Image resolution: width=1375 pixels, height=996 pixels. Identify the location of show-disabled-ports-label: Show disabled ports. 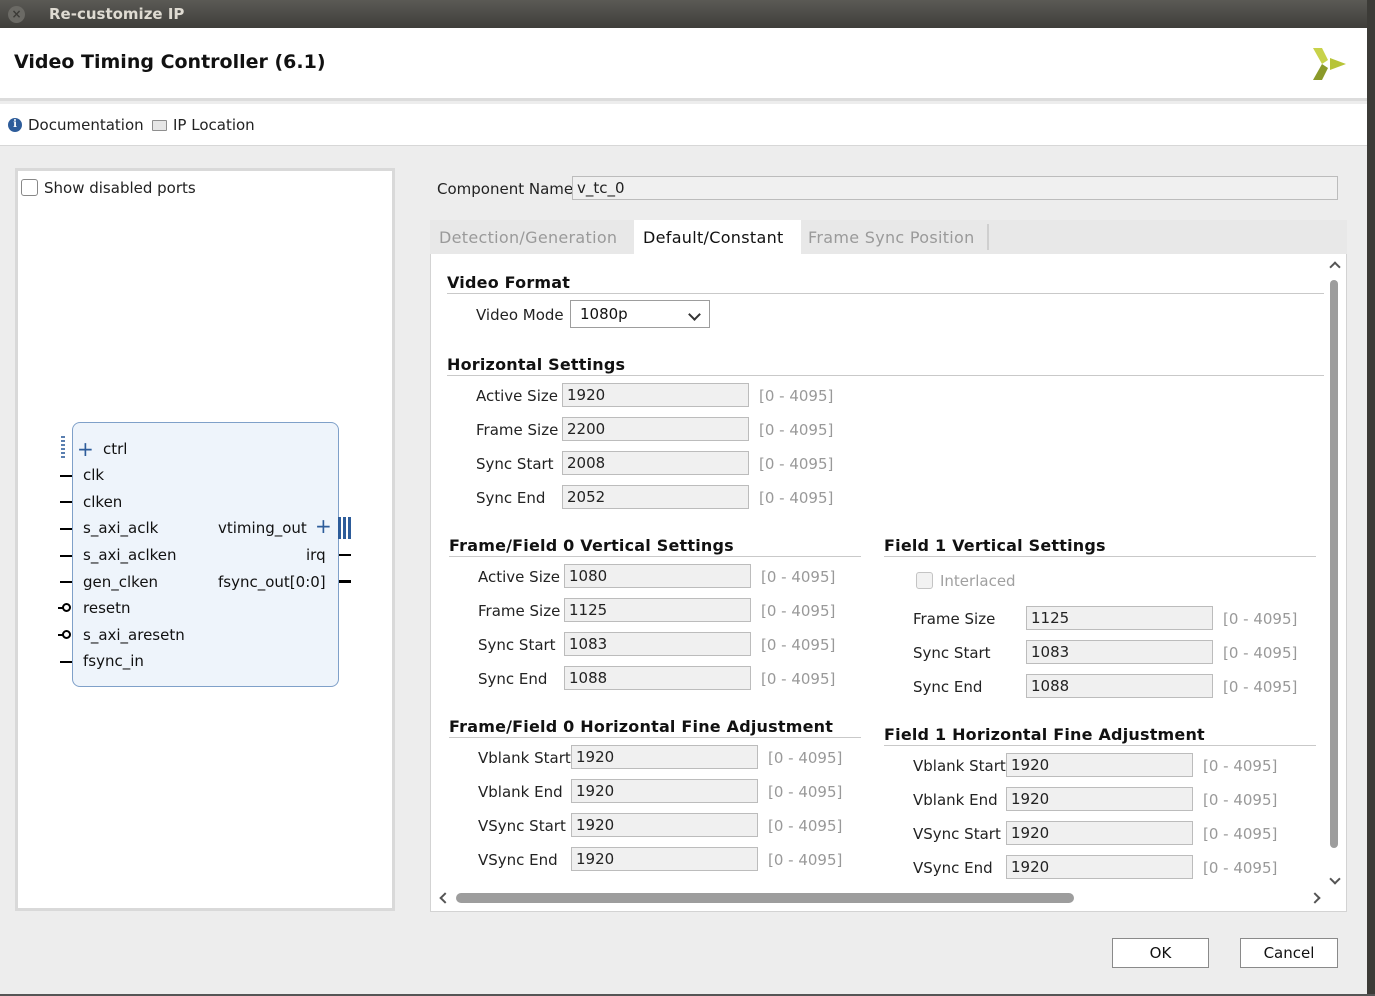
(120, 188).